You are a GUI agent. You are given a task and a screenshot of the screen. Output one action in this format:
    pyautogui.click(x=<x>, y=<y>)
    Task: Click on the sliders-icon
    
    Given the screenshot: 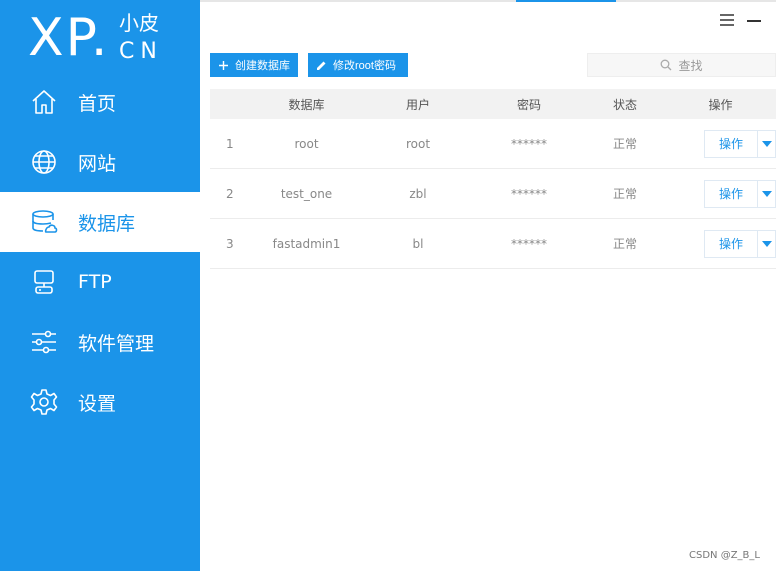 What is the action you would take?
    pyautogui.click(x=44, y=342)
    